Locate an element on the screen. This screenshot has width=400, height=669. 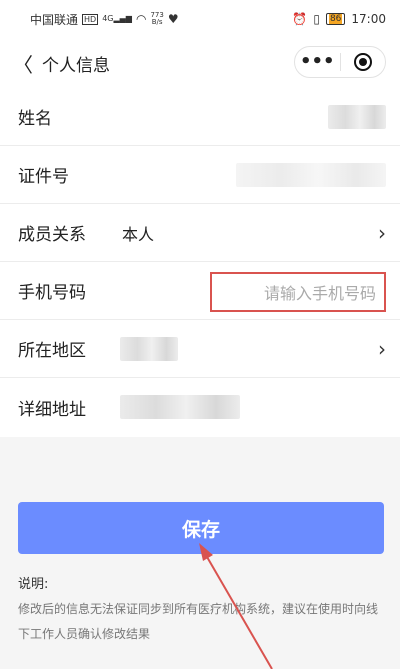
region-row: 所在地区 › is located at coordinates (200, 349).